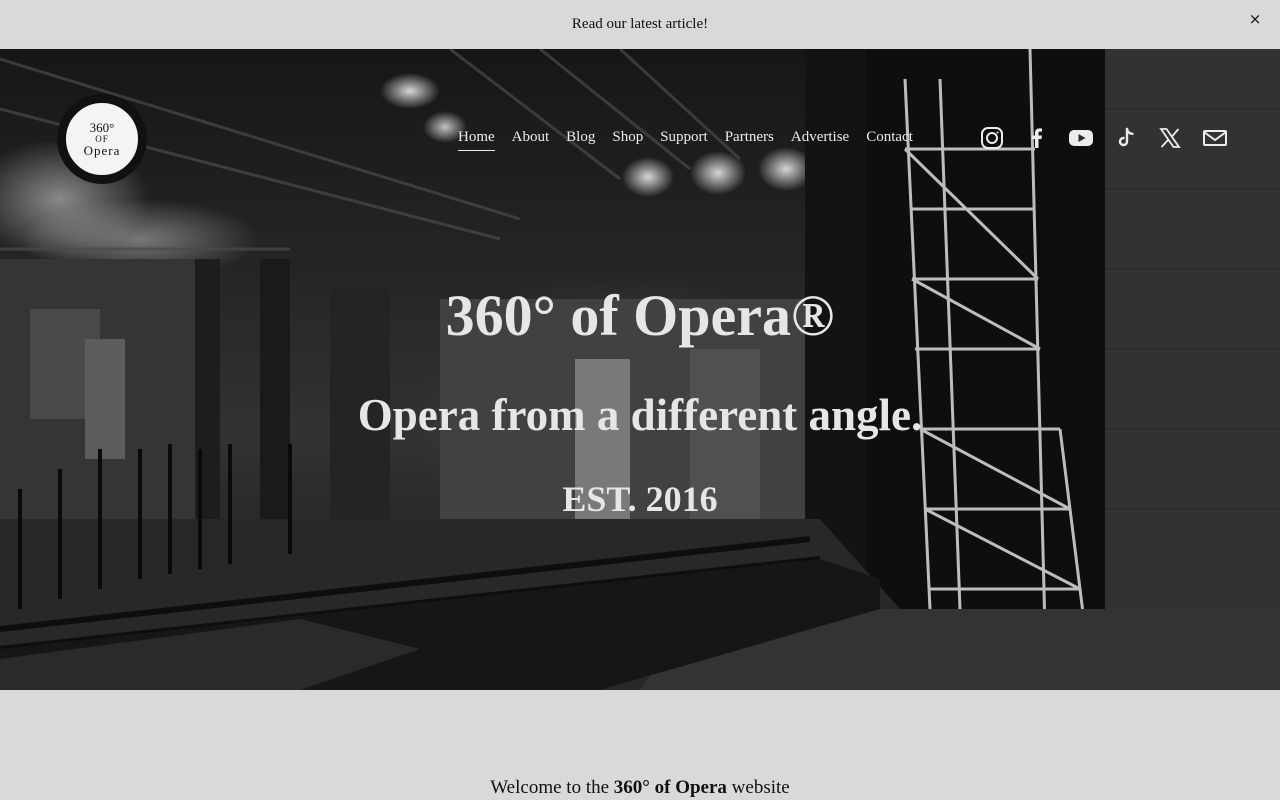  What do you see at coordinates (820, 140) in the screenshot?
I see `nav-item-advertise: Advertise` at bounding box center [820, 140].